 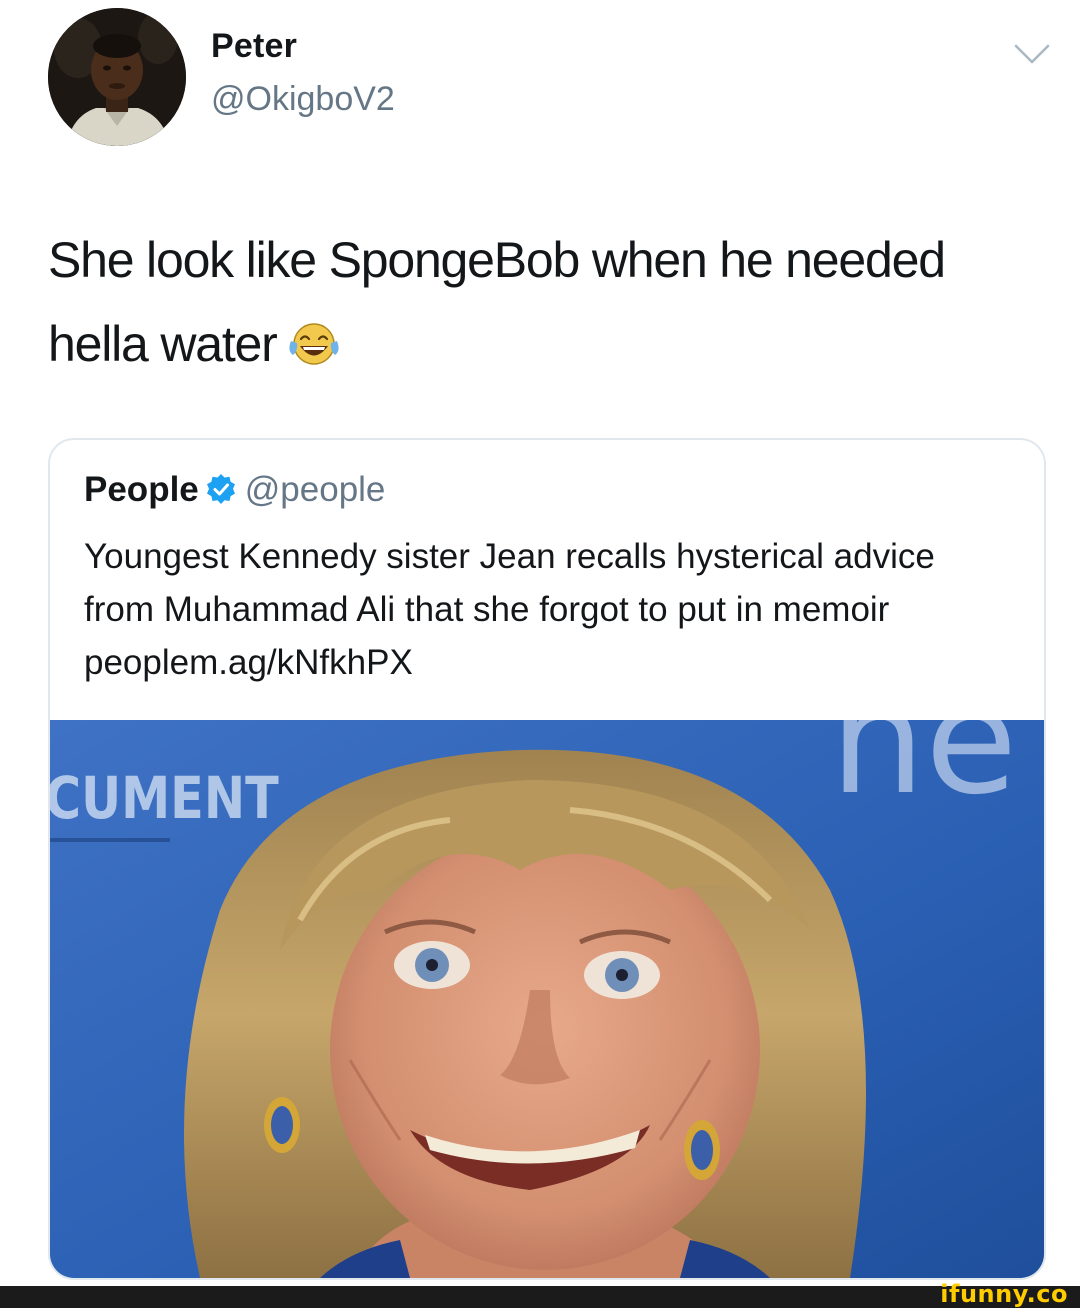 I want to click on backdrop-text-right: ne, so click(x=923, y=774).